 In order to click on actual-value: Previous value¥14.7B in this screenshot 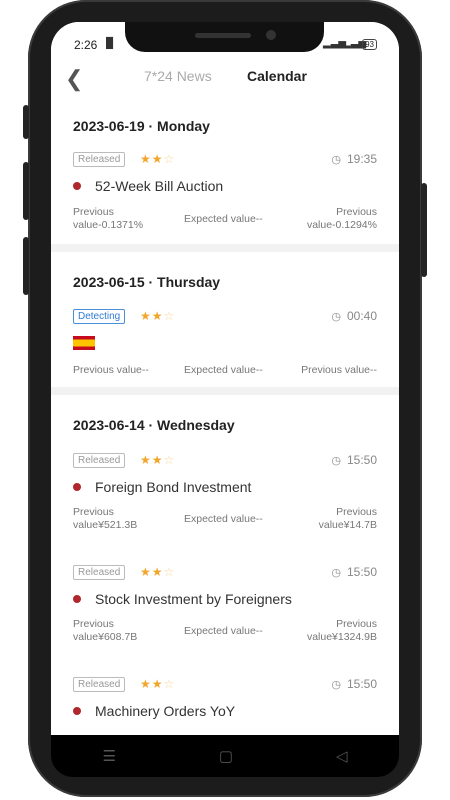, I will do `click(347, 518)`.